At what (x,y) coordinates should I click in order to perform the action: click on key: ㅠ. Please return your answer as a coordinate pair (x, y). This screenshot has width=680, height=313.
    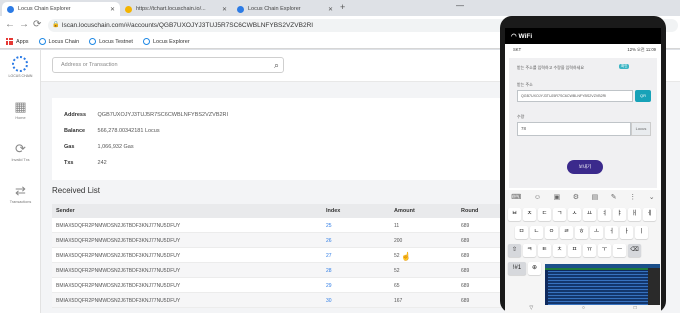
    Looking at the image, I should click on (589, 250).